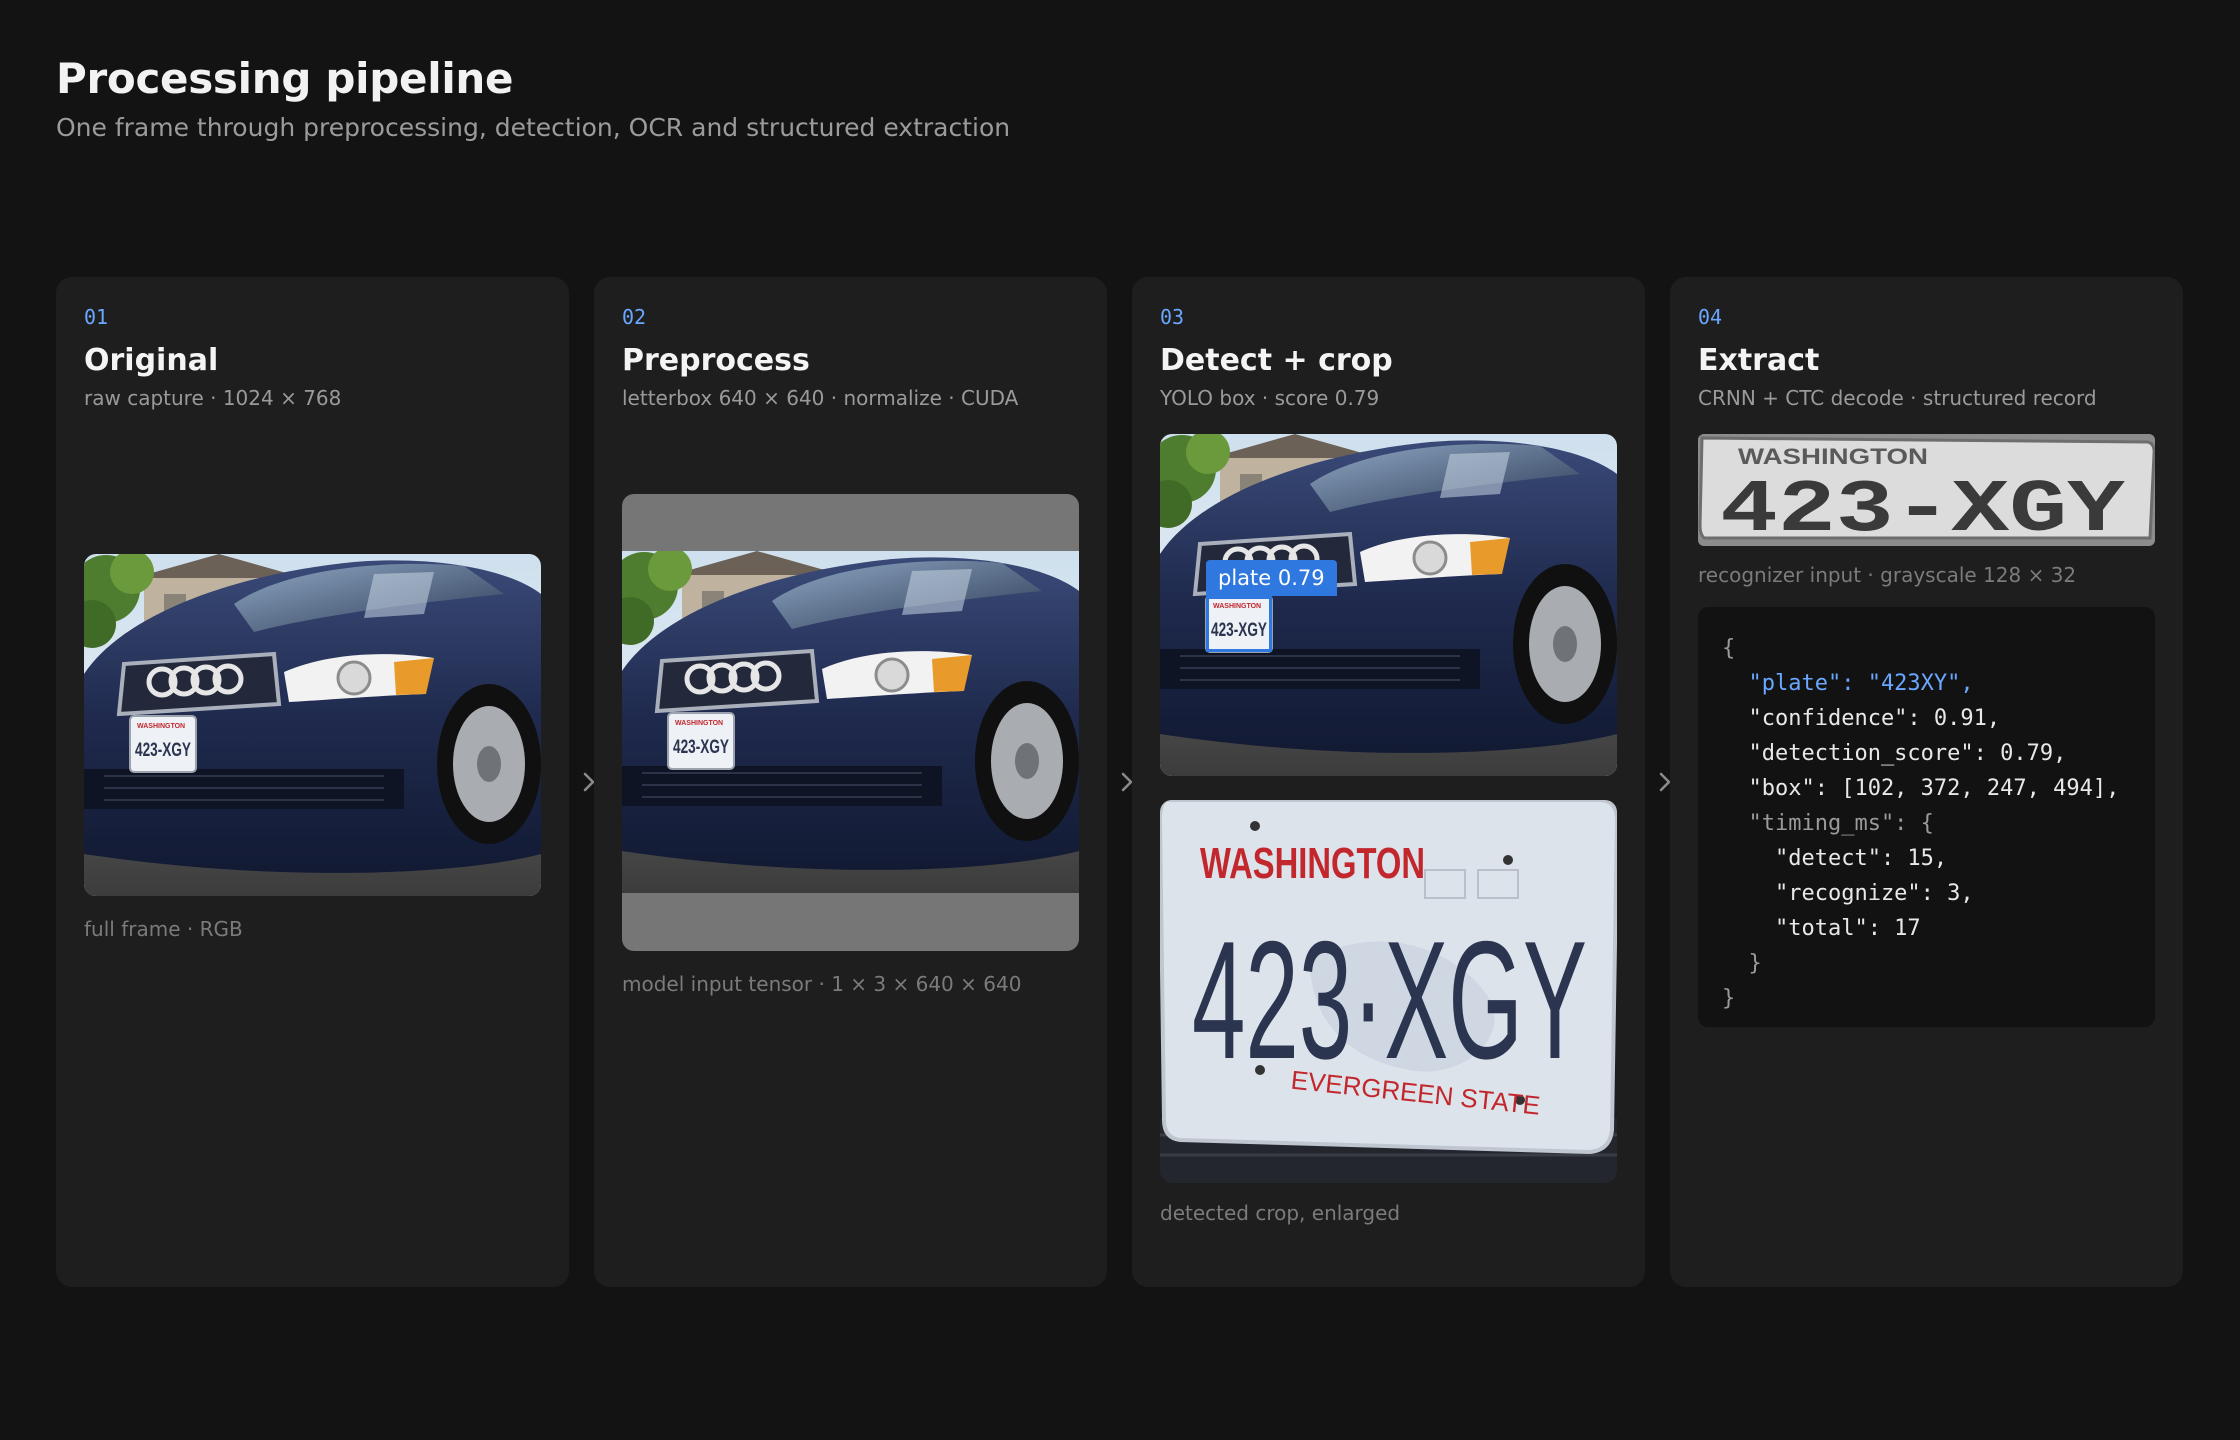 This screenshot has height=1440, width=2240. What do you see at coordinates (96, 317) in the screenshot?
I see `stage-number: 01` at bounding box center [96, 317].